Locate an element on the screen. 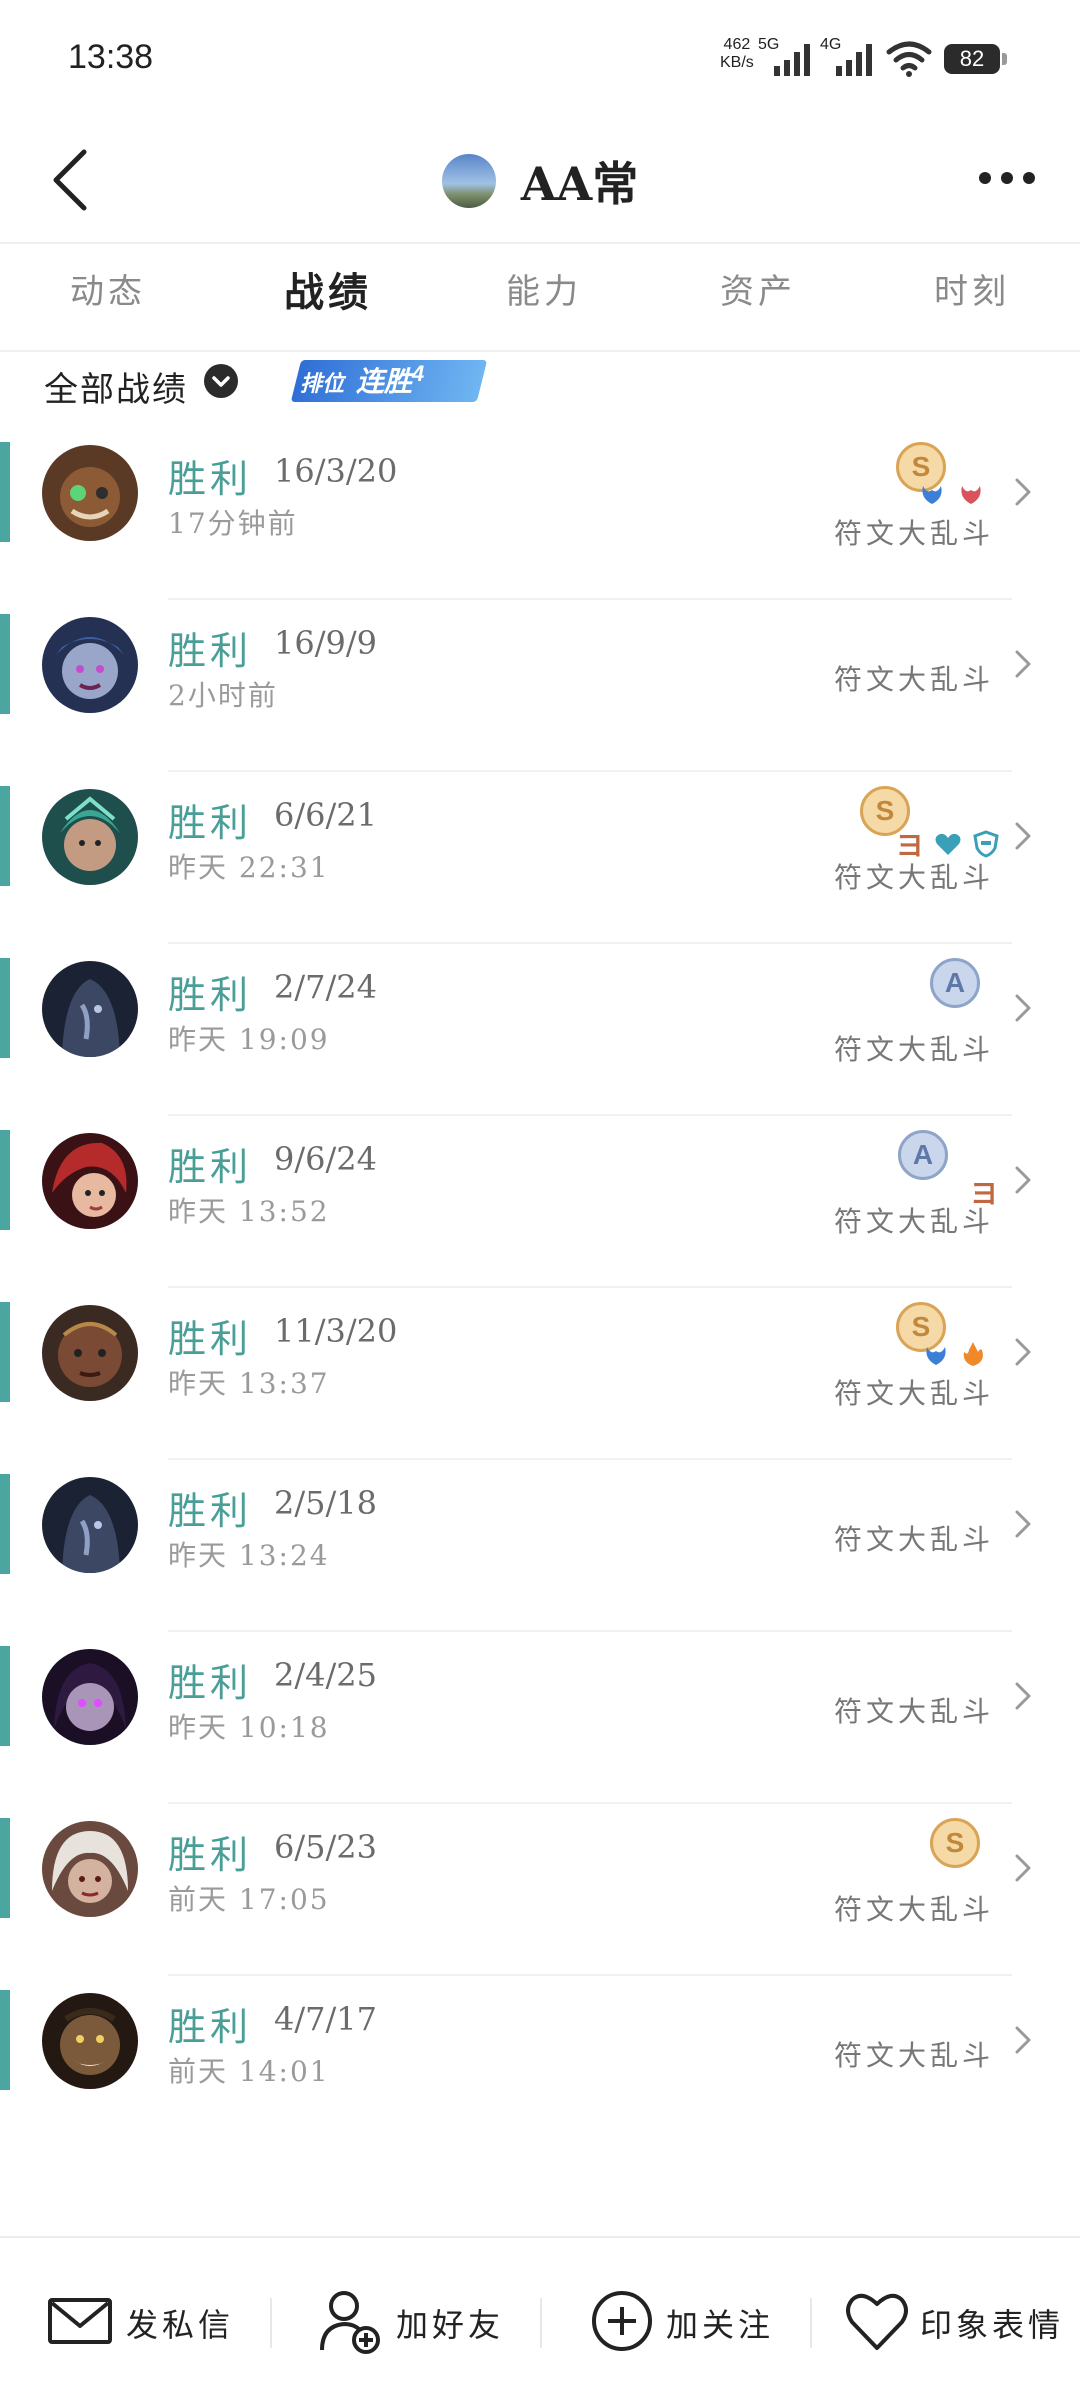  match-time: 昨天 22:31 is located at coordinates (249, 867).